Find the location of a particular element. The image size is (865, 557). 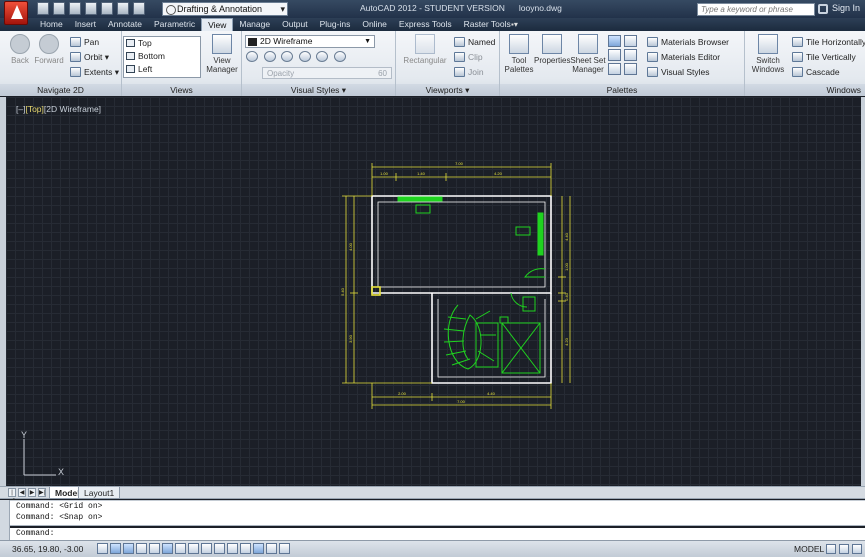

model-space-button: MODEL is located at coordinates (809, 549).